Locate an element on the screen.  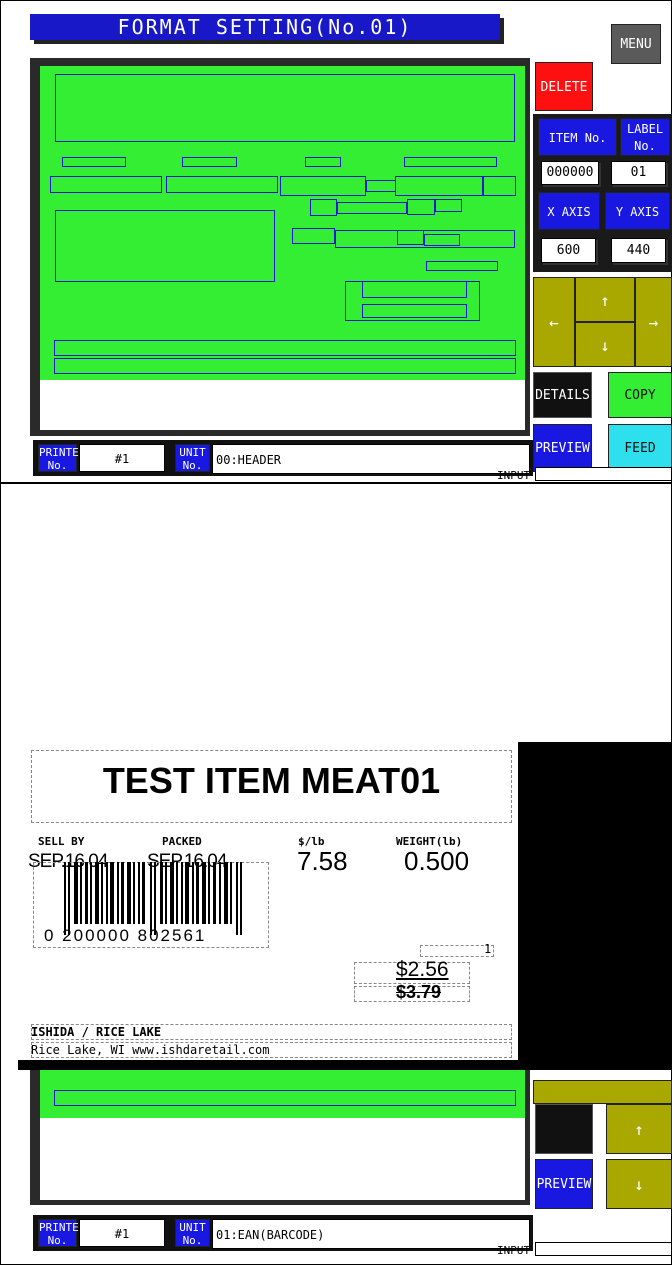
canvas-empty-area is located at coordinates (282, 405).